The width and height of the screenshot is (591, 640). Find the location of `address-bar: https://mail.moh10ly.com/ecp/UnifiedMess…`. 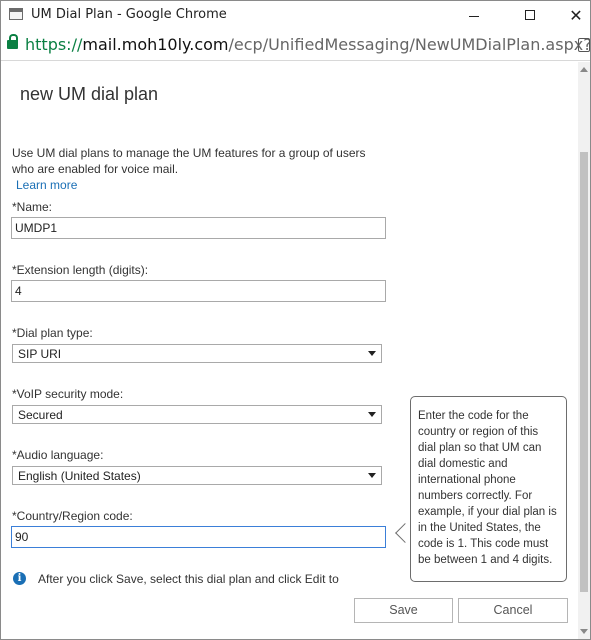

address-bar: https://mail.moh10ly.com/ecp/UnifiedMess… is located at coordinates (295, 45).